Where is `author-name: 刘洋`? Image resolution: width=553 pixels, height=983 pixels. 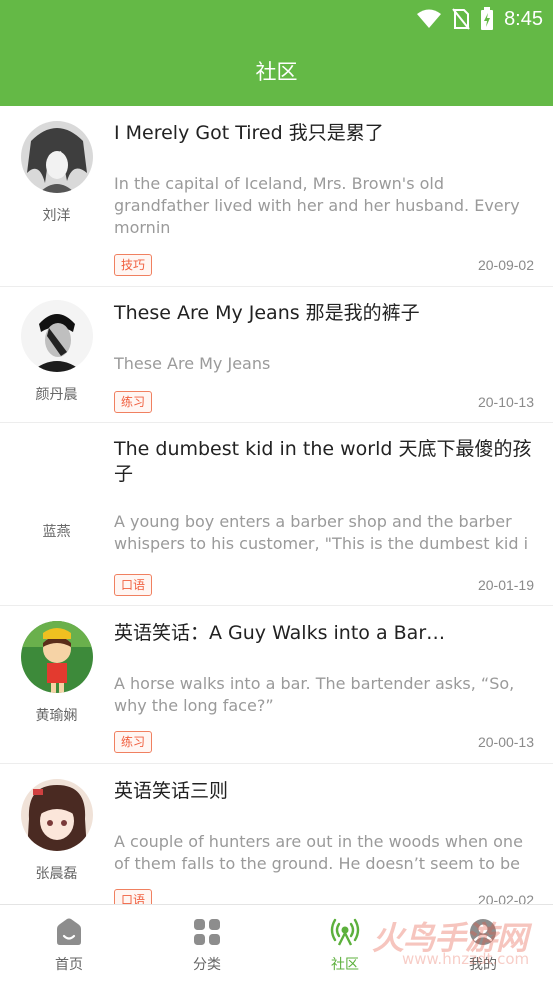
author-name: 刘洋 is located at coordinates (56, 216).